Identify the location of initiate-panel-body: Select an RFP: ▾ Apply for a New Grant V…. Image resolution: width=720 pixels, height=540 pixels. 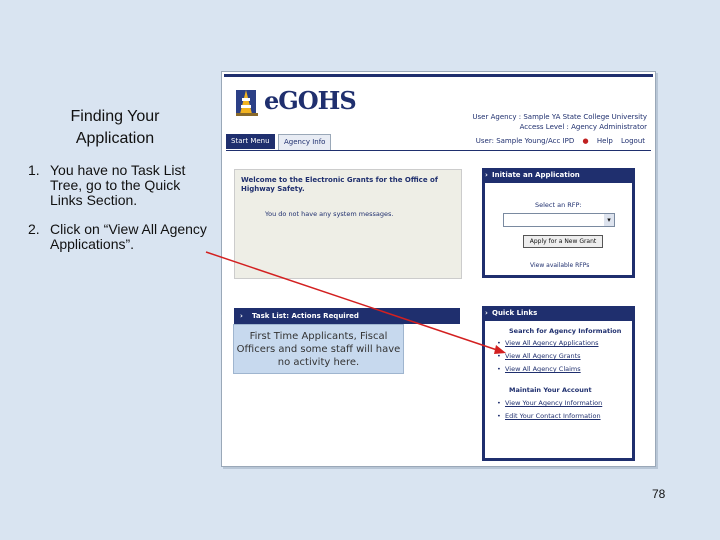
(558, 229).